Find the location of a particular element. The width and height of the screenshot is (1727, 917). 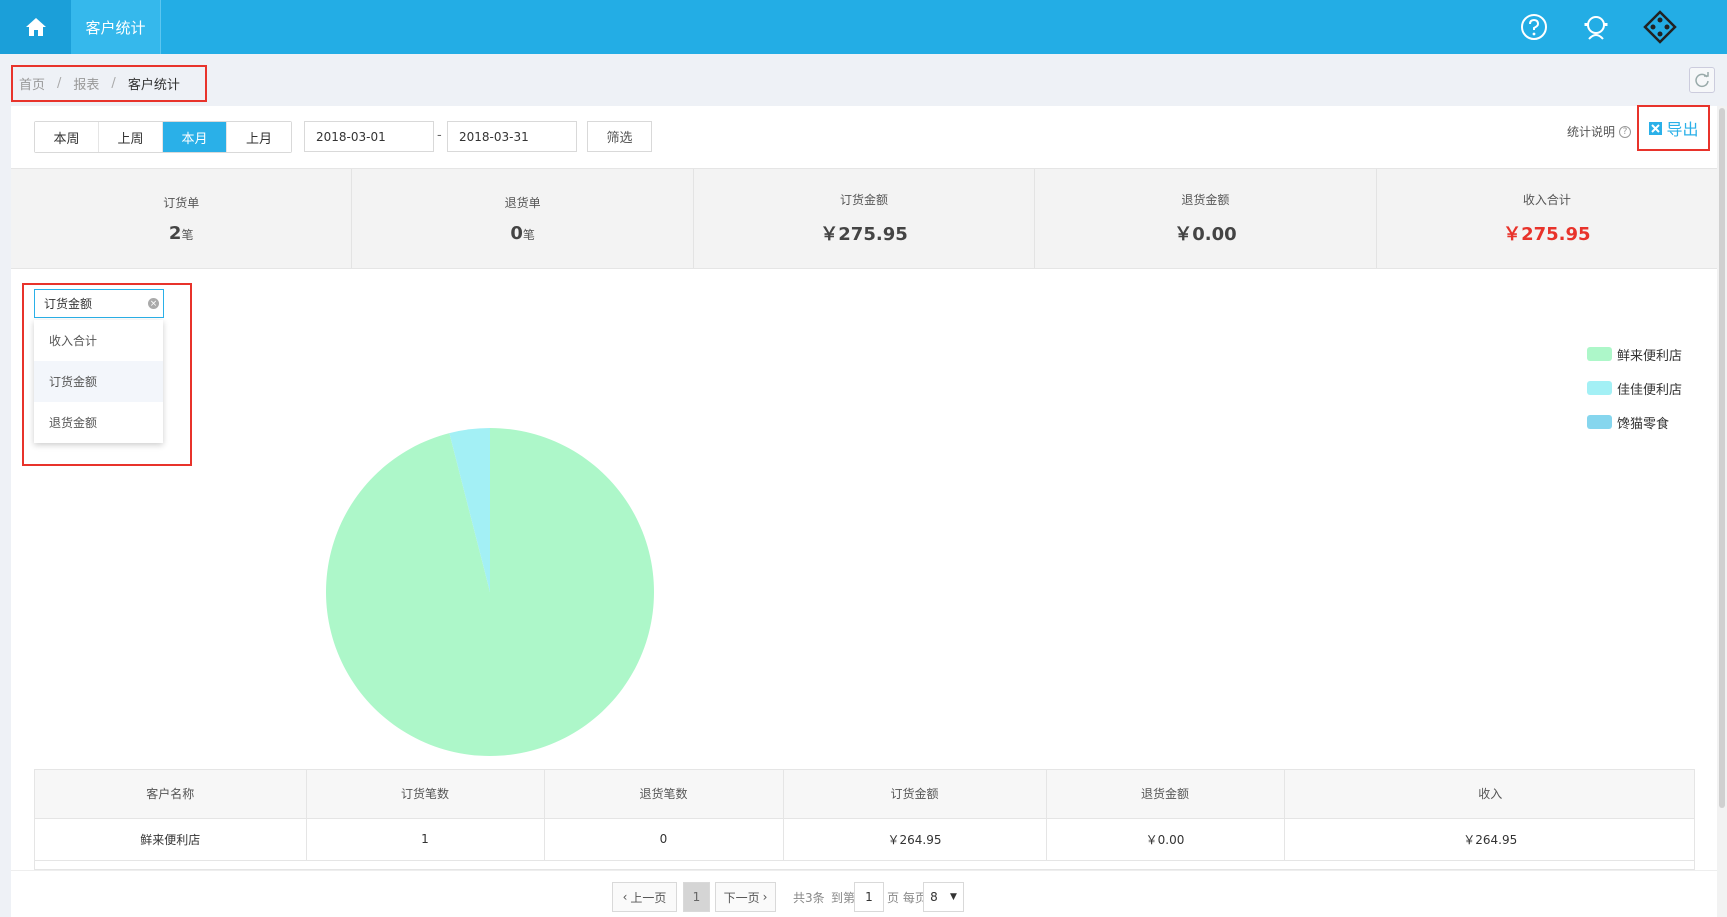

page-button-current: 1 is located at coordinates (696, 897).